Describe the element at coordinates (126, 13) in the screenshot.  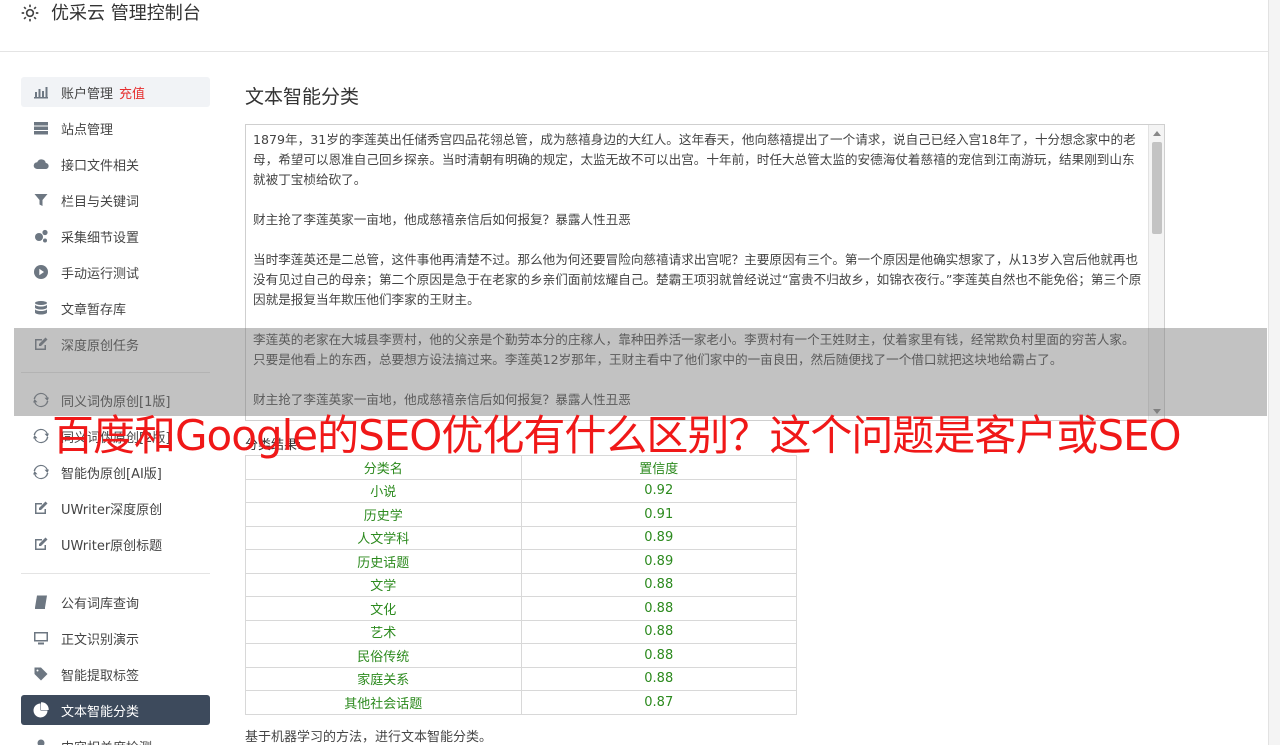
I see `console-title: 优采云 管理控制台` at that location.